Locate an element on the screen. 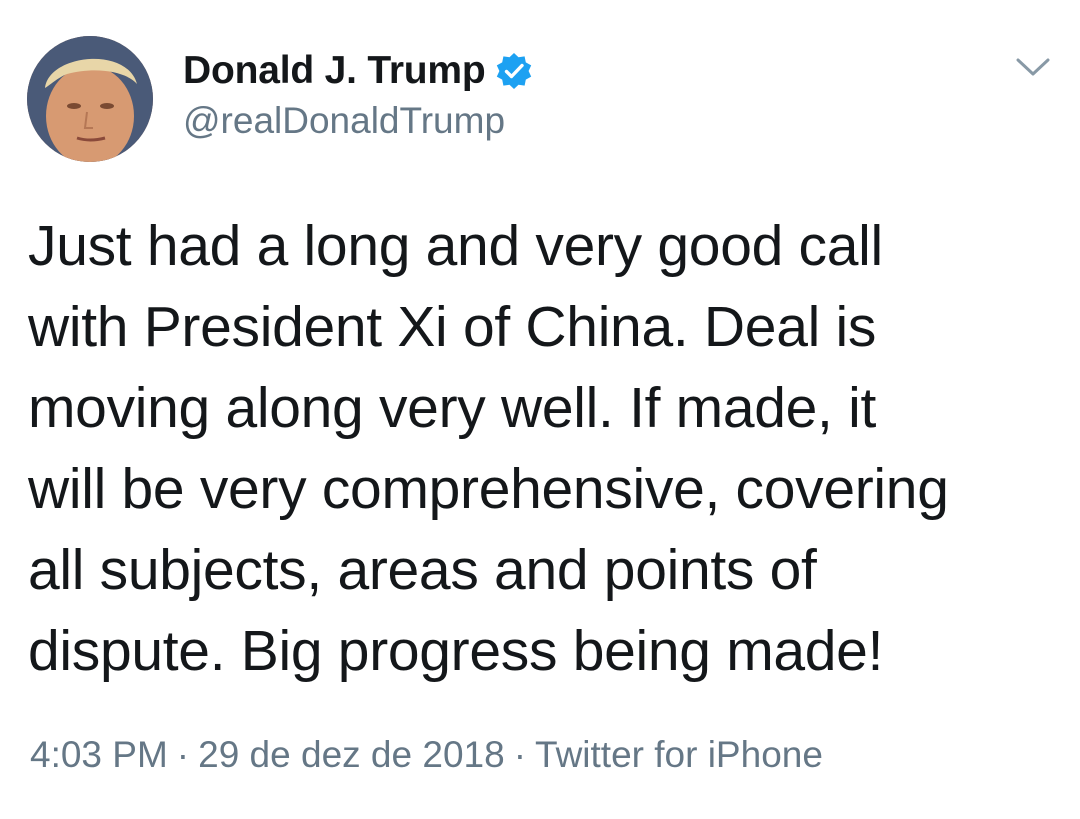 The image size is (1080, 819). tweet-text-line: dispute. Big progress being made! is located at coordinates (456, 651).